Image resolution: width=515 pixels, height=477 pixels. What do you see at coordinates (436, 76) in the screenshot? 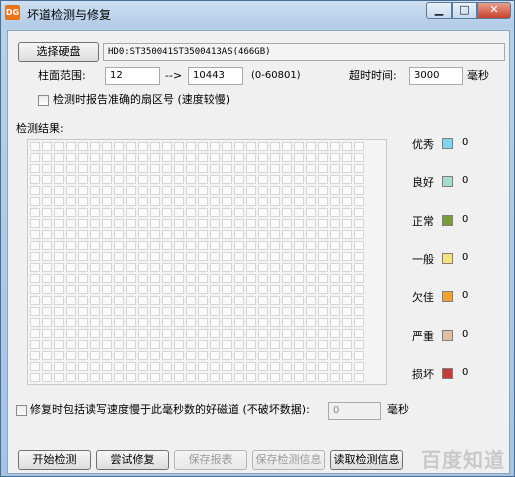
I see `timeout-input: 3000` at bounding box center [436, 76].